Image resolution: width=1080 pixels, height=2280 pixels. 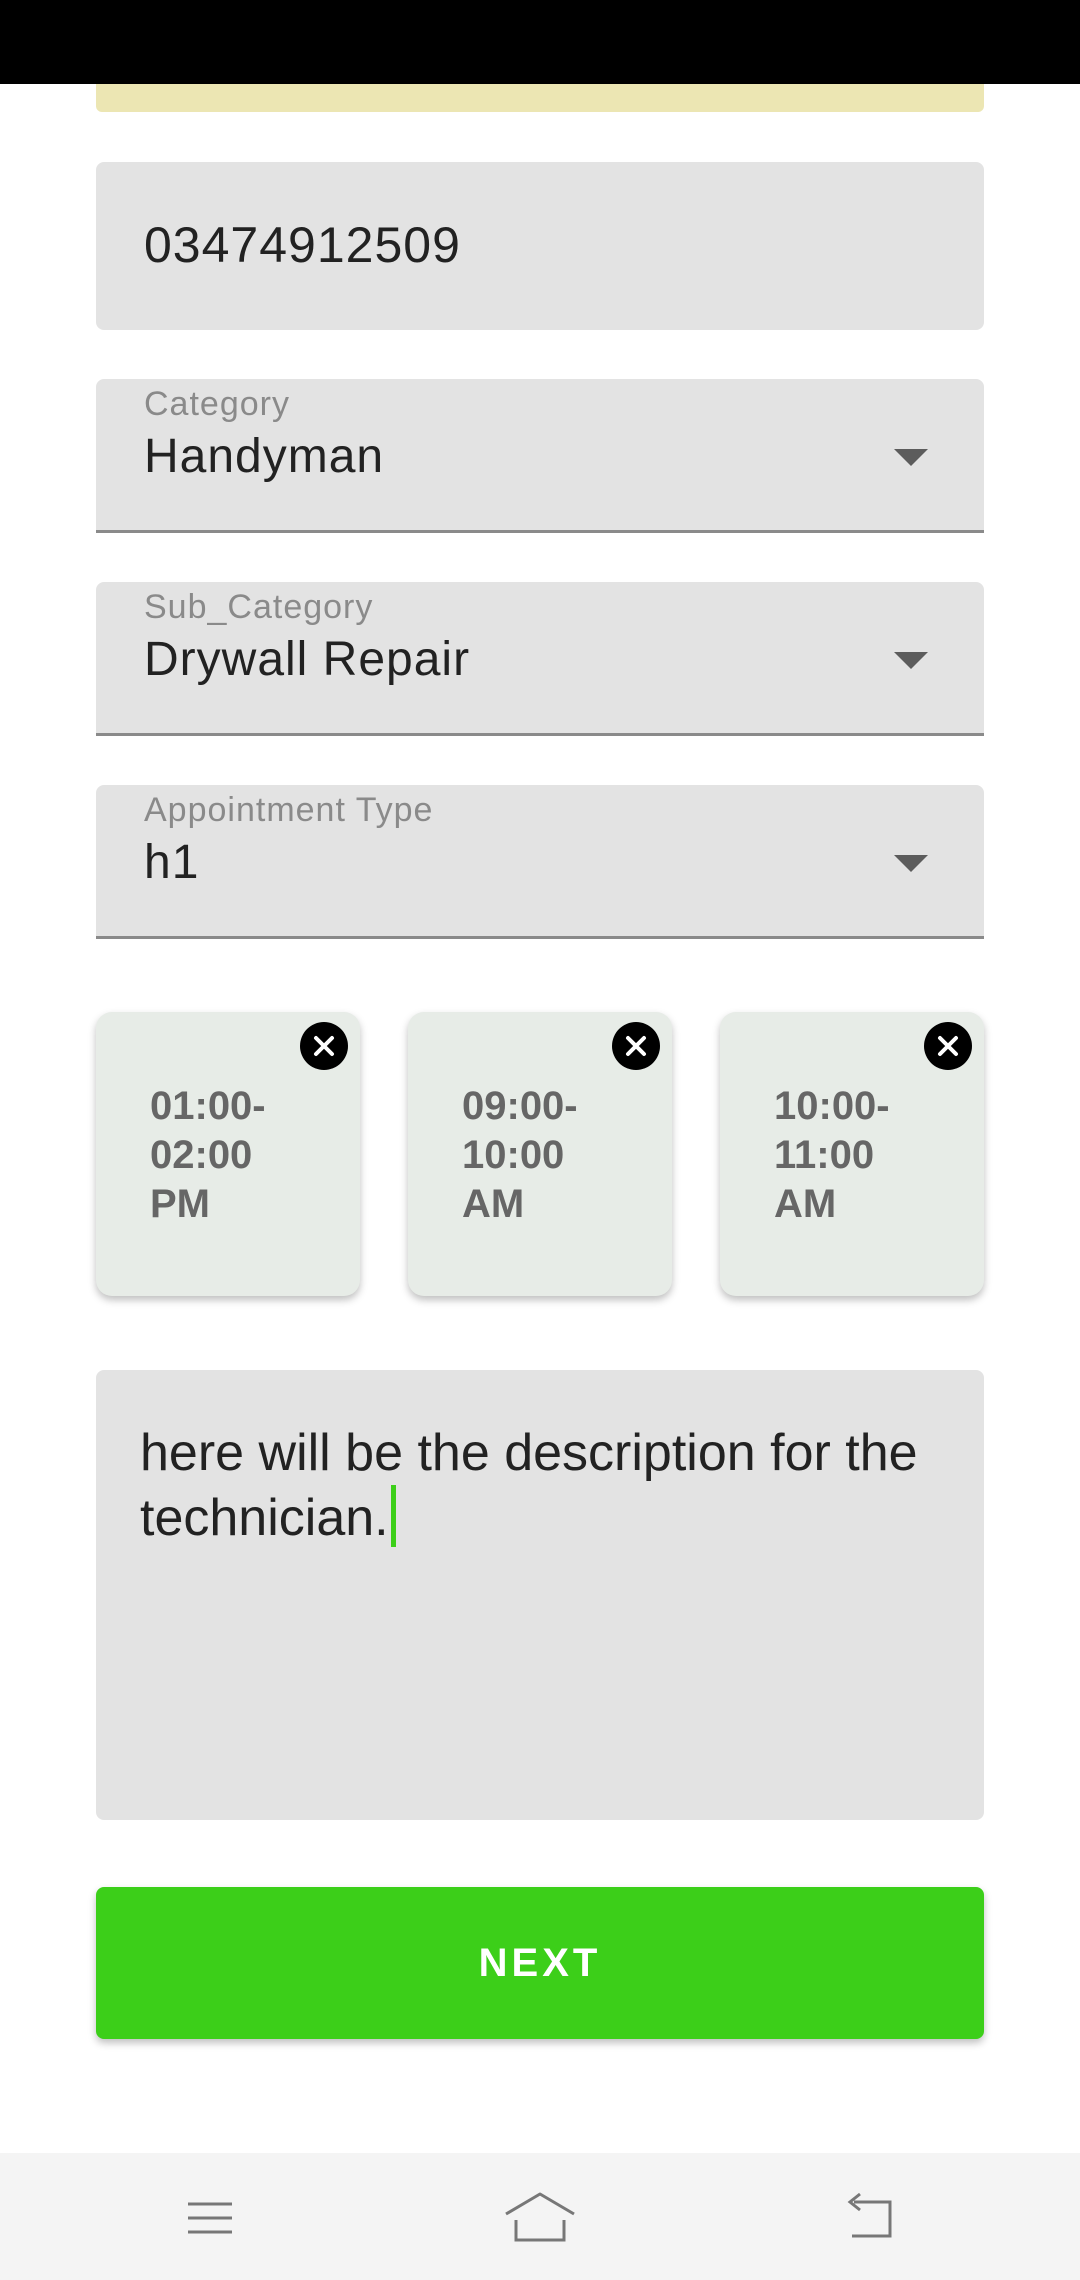 I want to click on phone-field: 03474912509, so click(x=540, y=246).